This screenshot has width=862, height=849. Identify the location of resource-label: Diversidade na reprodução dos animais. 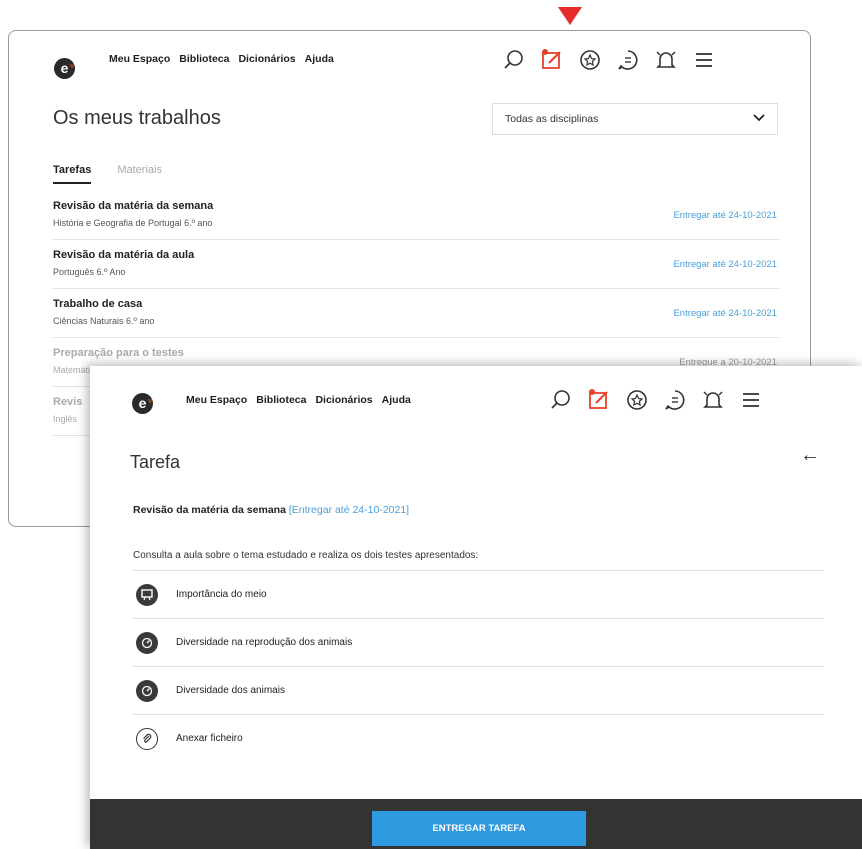
(264, 642).